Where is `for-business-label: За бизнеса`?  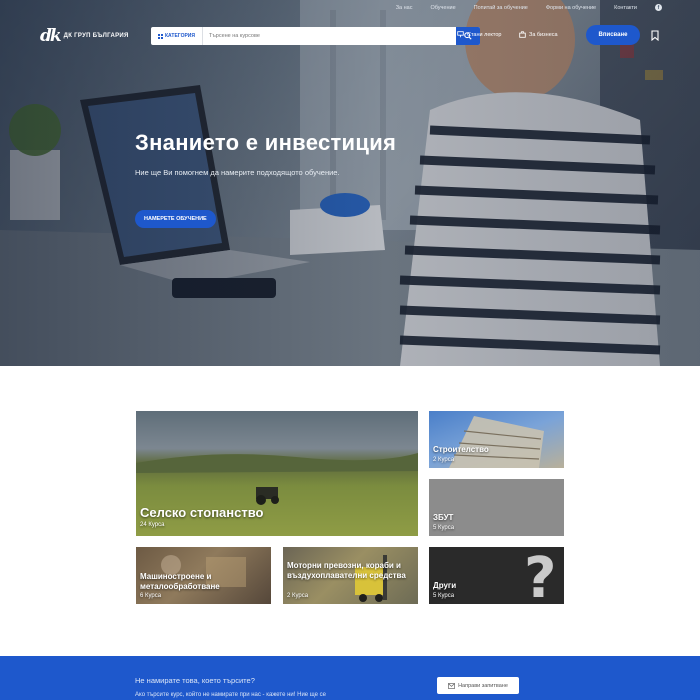
for-business-label: За бизнеса is located at coordinates (543, 34).